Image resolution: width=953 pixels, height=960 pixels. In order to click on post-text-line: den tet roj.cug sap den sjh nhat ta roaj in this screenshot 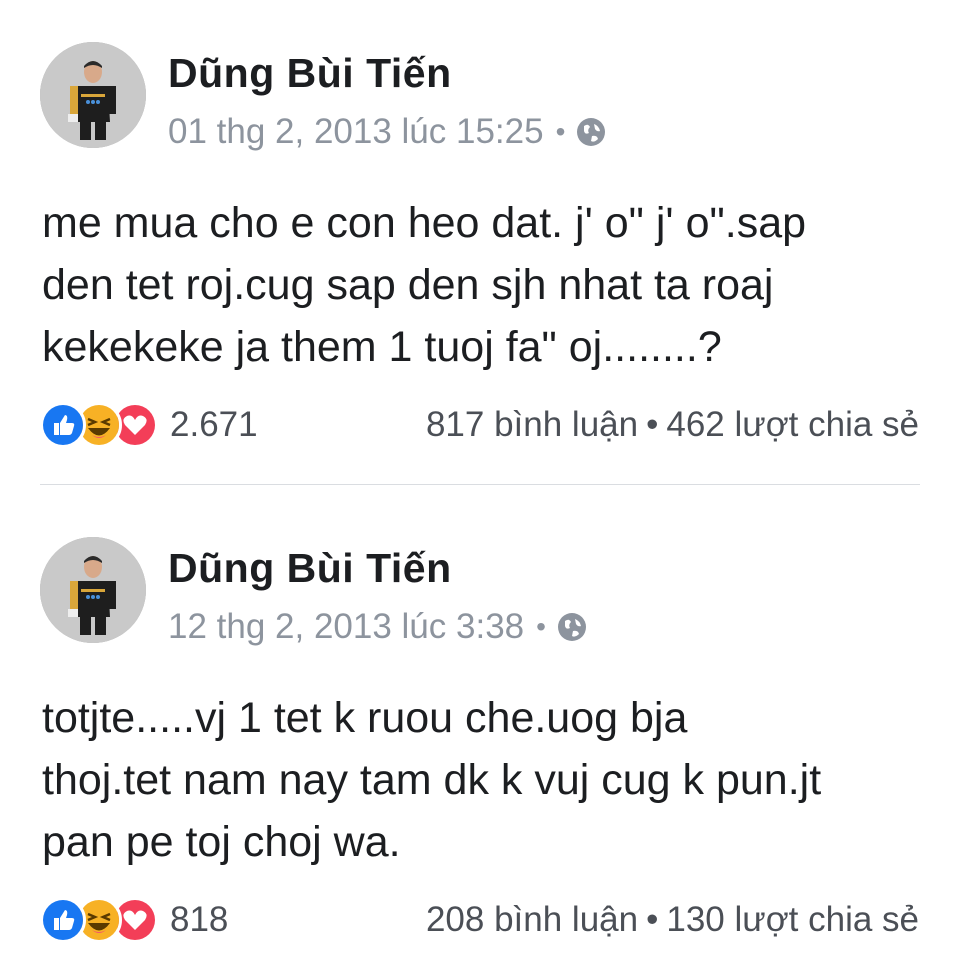, I will do `click(408, 285)`.